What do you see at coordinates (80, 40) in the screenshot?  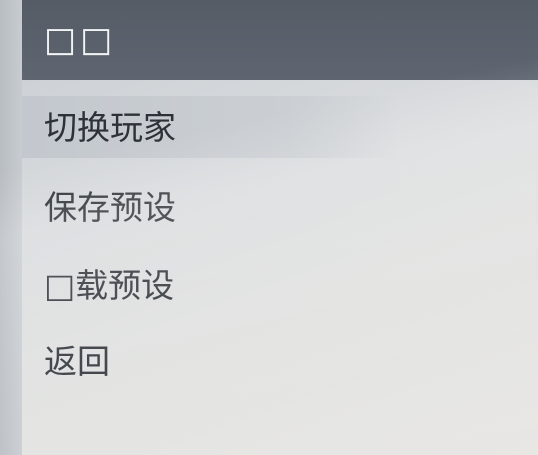 I see `menu-title: □□` at bounding box center [80, 40].